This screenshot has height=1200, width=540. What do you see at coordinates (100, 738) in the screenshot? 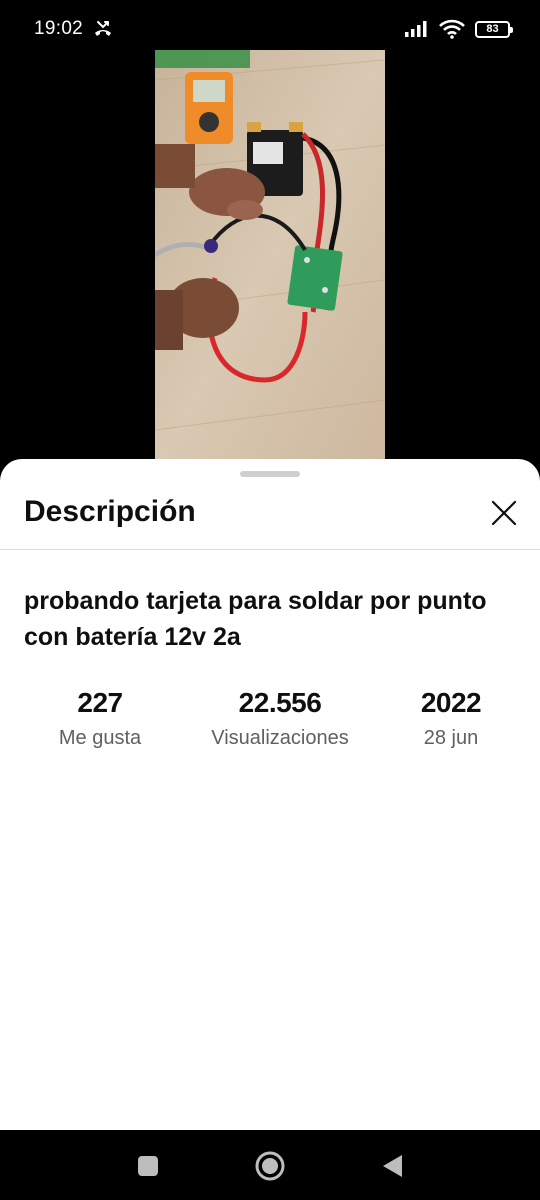
I see `likes-label: Me gusta` at bounding box center [100, 738].